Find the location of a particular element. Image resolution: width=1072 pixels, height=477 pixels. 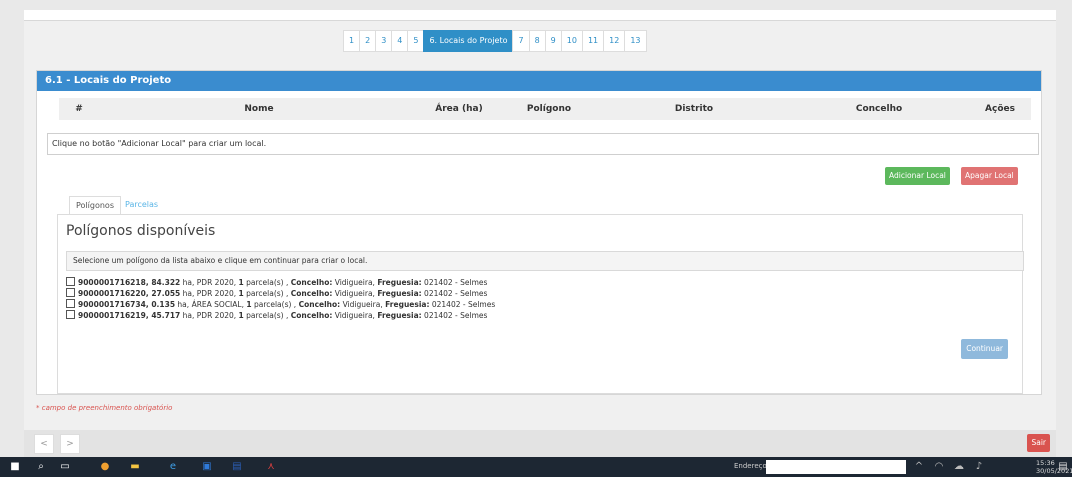

polygons-title: Polígonos disponíveis is located at coordinates (141, 231).